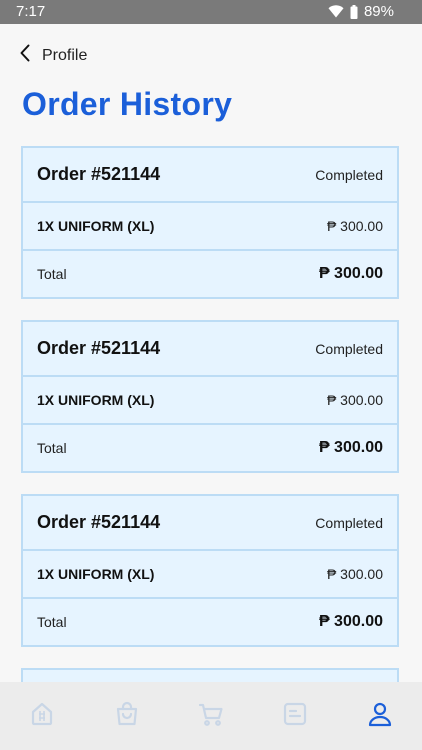 This screenshot has height=750, width=422. I want to click on bottom-nav, so click(211, 716).